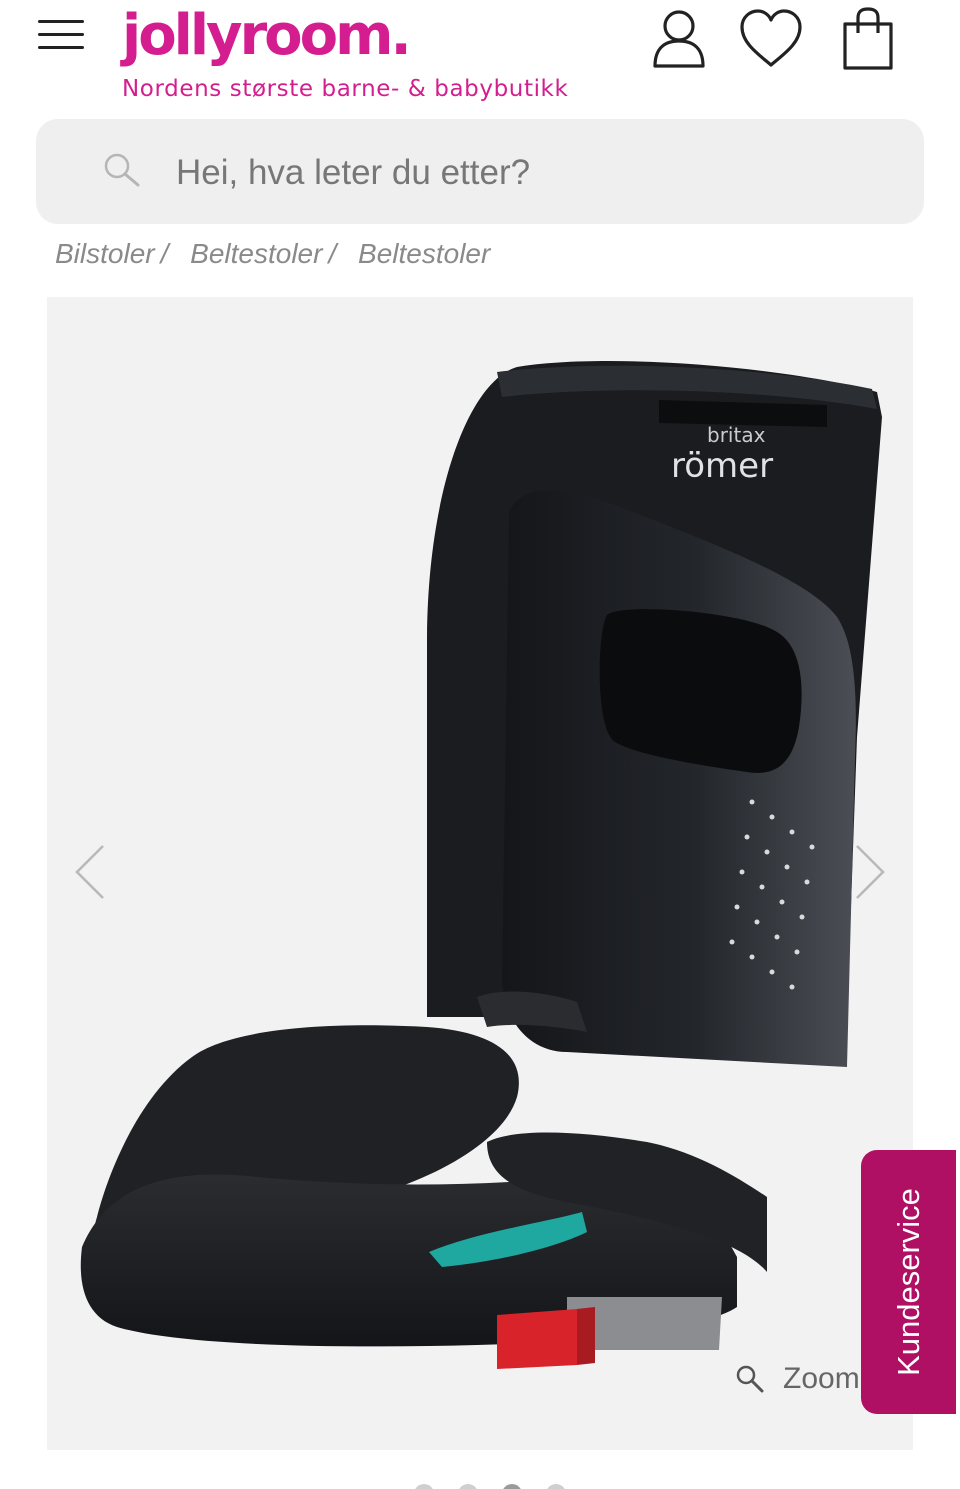  What do you see at coordinates (90, 874) in the screenshot?
I see `prev-arrow-icon` at bounding box center [90, 874].